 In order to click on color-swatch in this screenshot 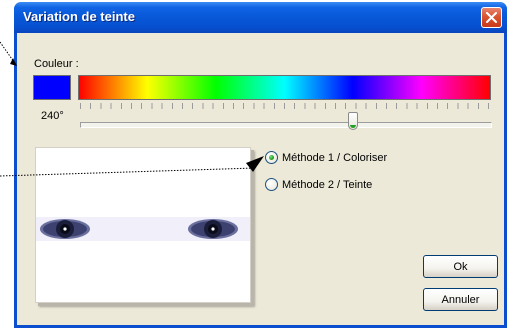, I will do `click(52, 87)`.